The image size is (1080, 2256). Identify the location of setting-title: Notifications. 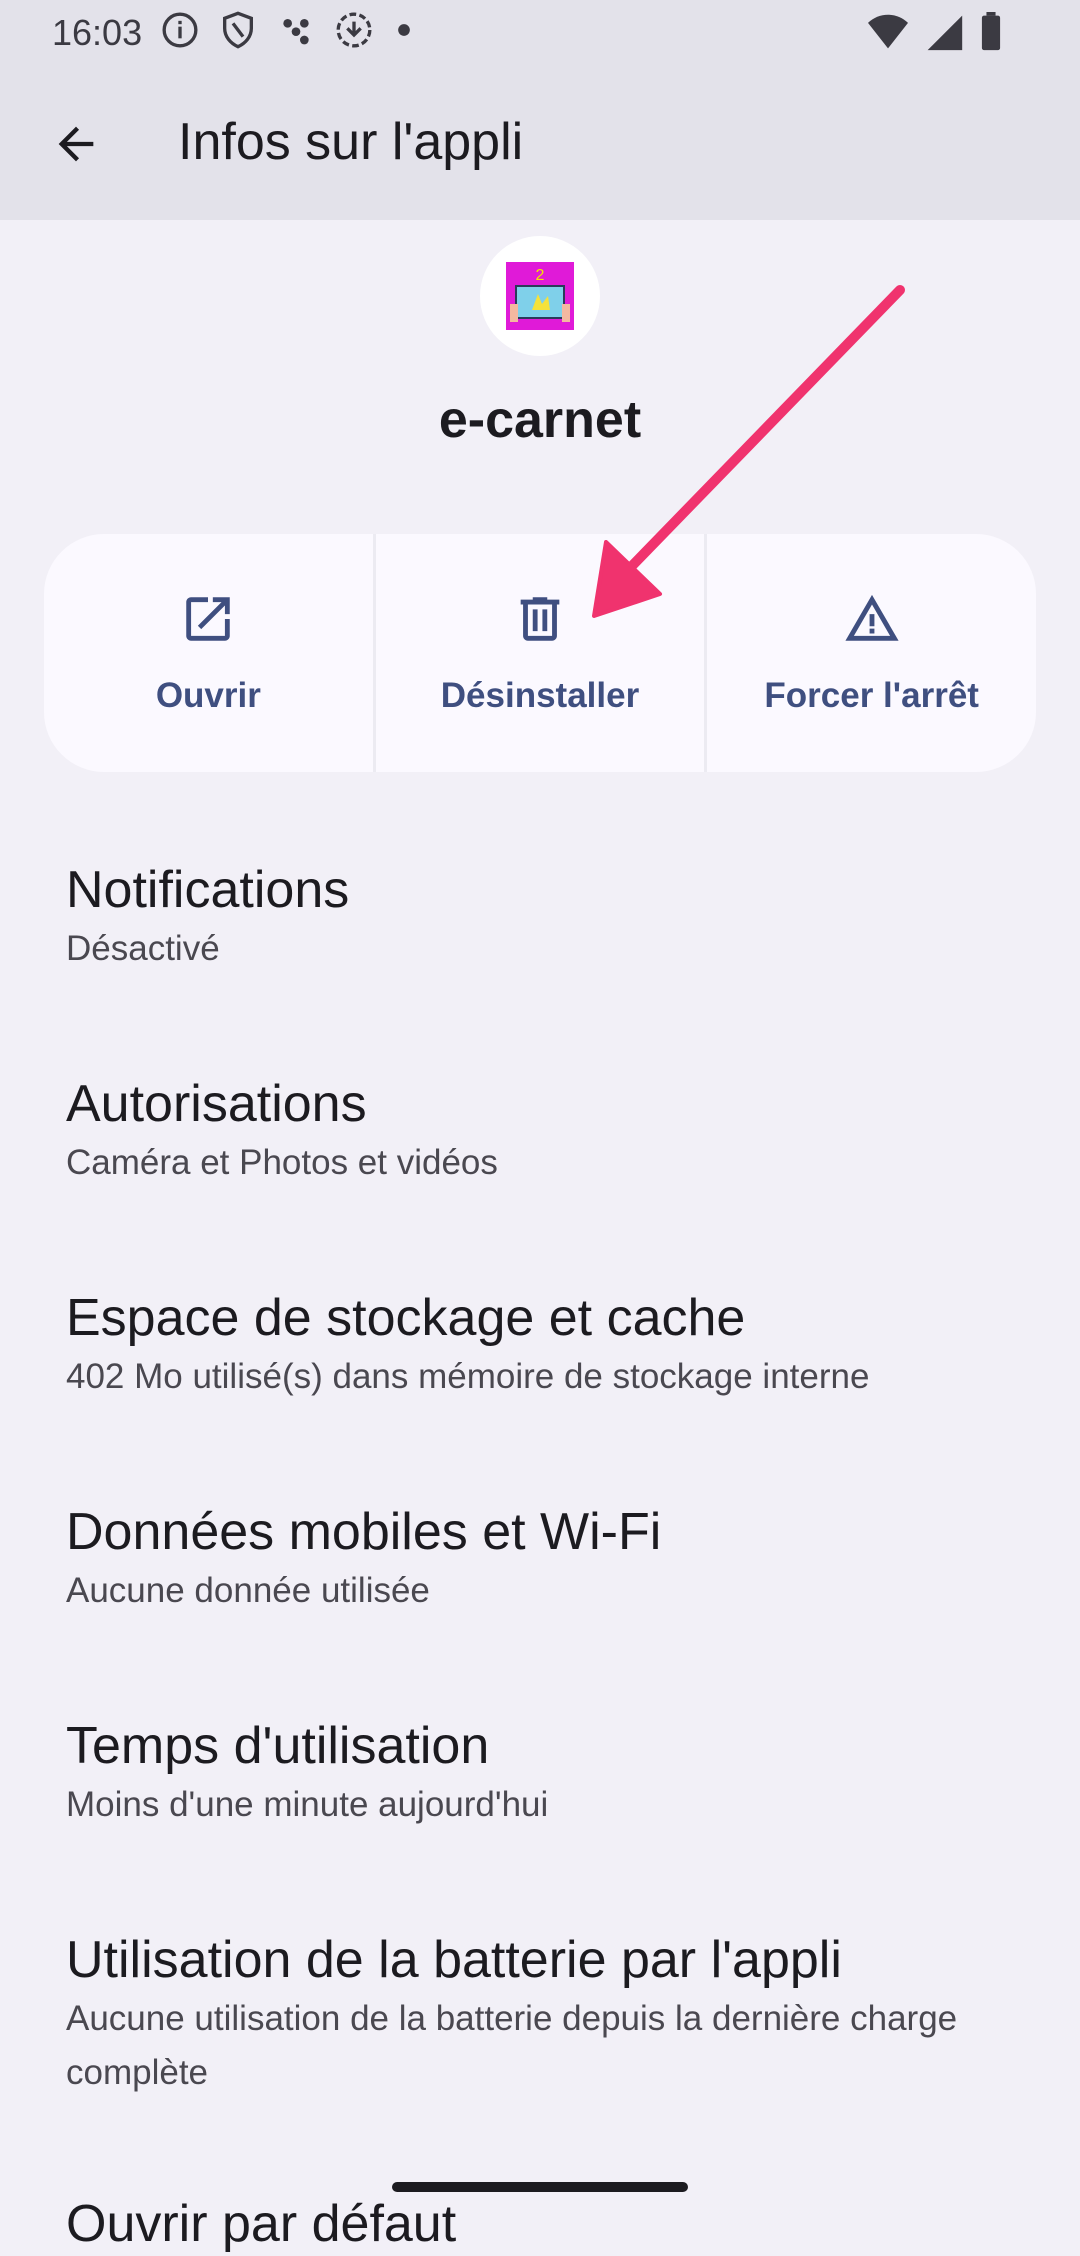
(208, 890).